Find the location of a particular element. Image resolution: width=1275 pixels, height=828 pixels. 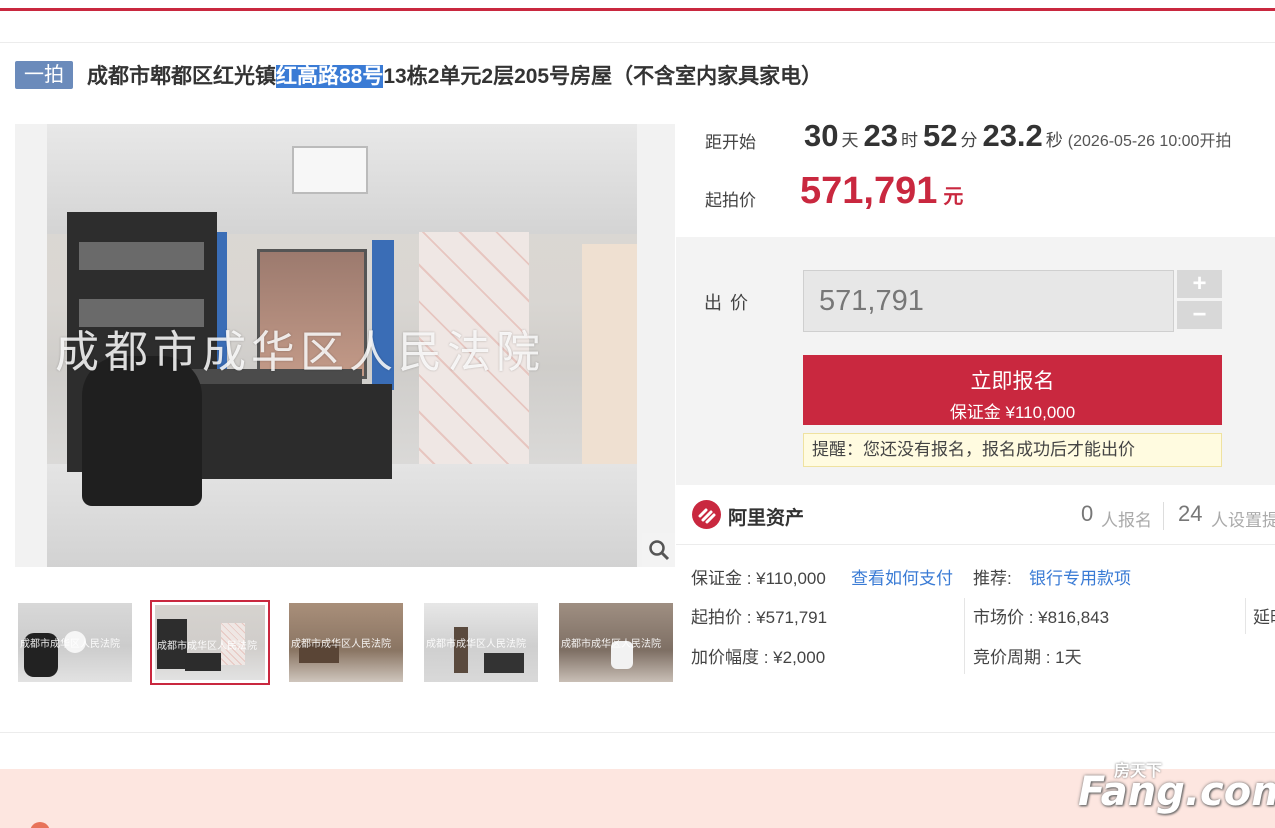

top-accent-line is located at coordinates (637, 9).